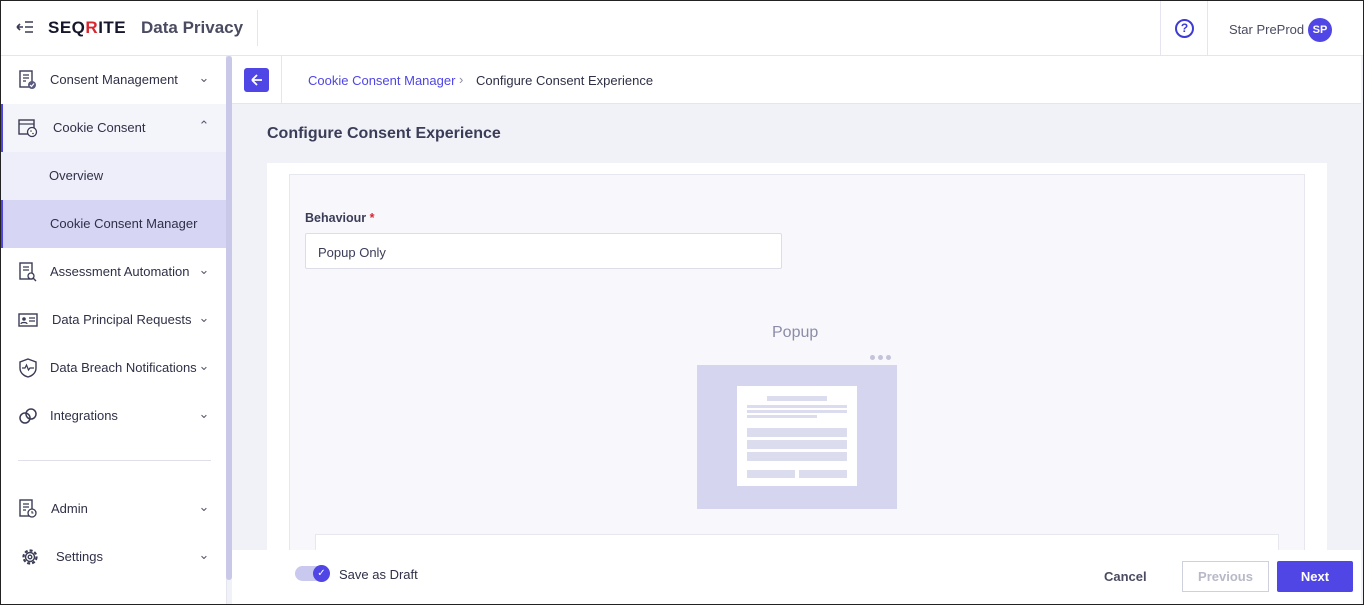 Image resolution: width=1364 pixels, height=605 pixels. Describe the element at coordinates (321, 573) in the screenshot. I see `check-icon: ✓` at that location.